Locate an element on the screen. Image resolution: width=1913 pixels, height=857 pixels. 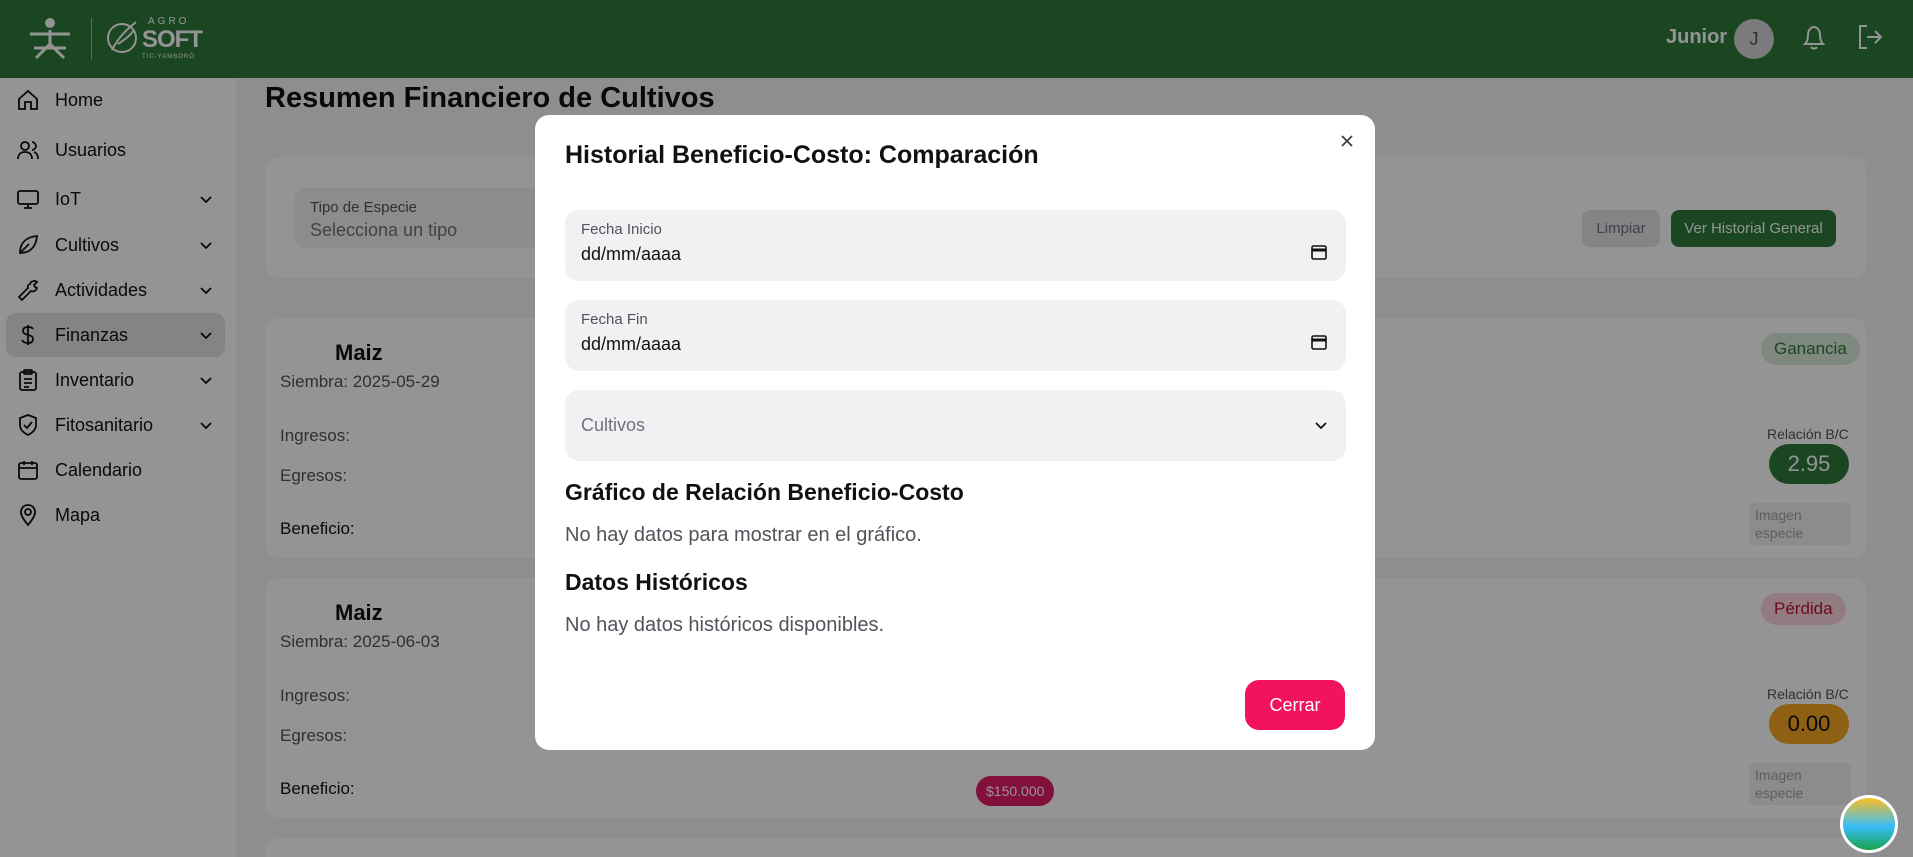
end-date-label: Fecha Fin is located at coordinates (614, 319).